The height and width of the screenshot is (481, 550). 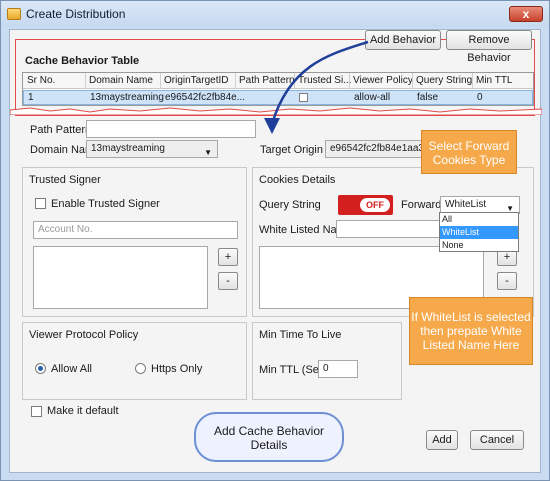 What do you see at coordinates (428, 97) in the screenshot?
I see `cell-query-string: false` at bounding box center [428, 97].